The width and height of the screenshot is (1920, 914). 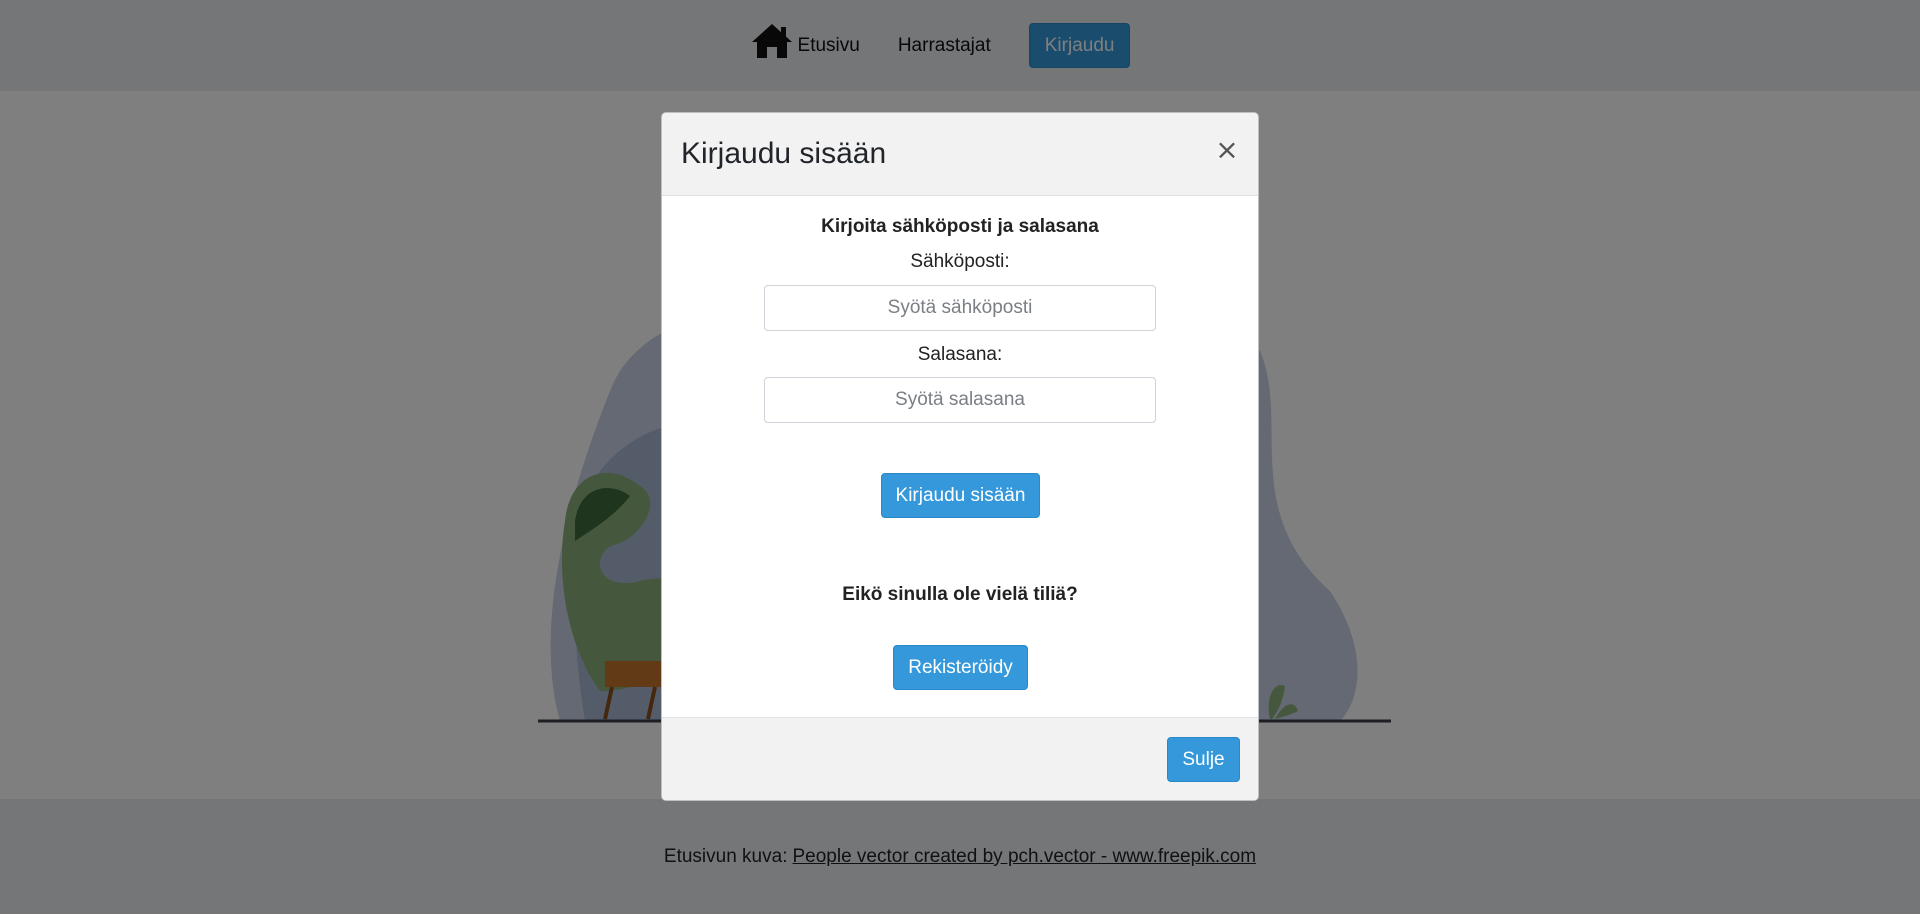 What do you see at coordinates (1203, 759) in the screenshot?
I see `close-modal-button: Sulje` at bounding box center [1203, 759].